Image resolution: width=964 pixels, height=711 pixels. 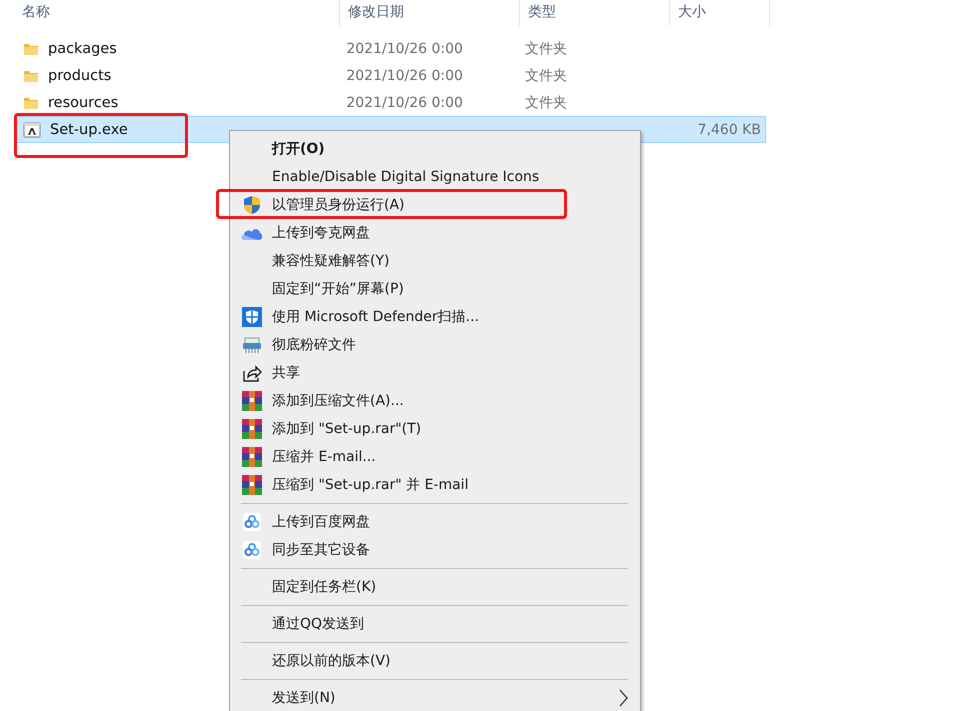 I want to click on file-name: resources, so click(x=83, y=102).